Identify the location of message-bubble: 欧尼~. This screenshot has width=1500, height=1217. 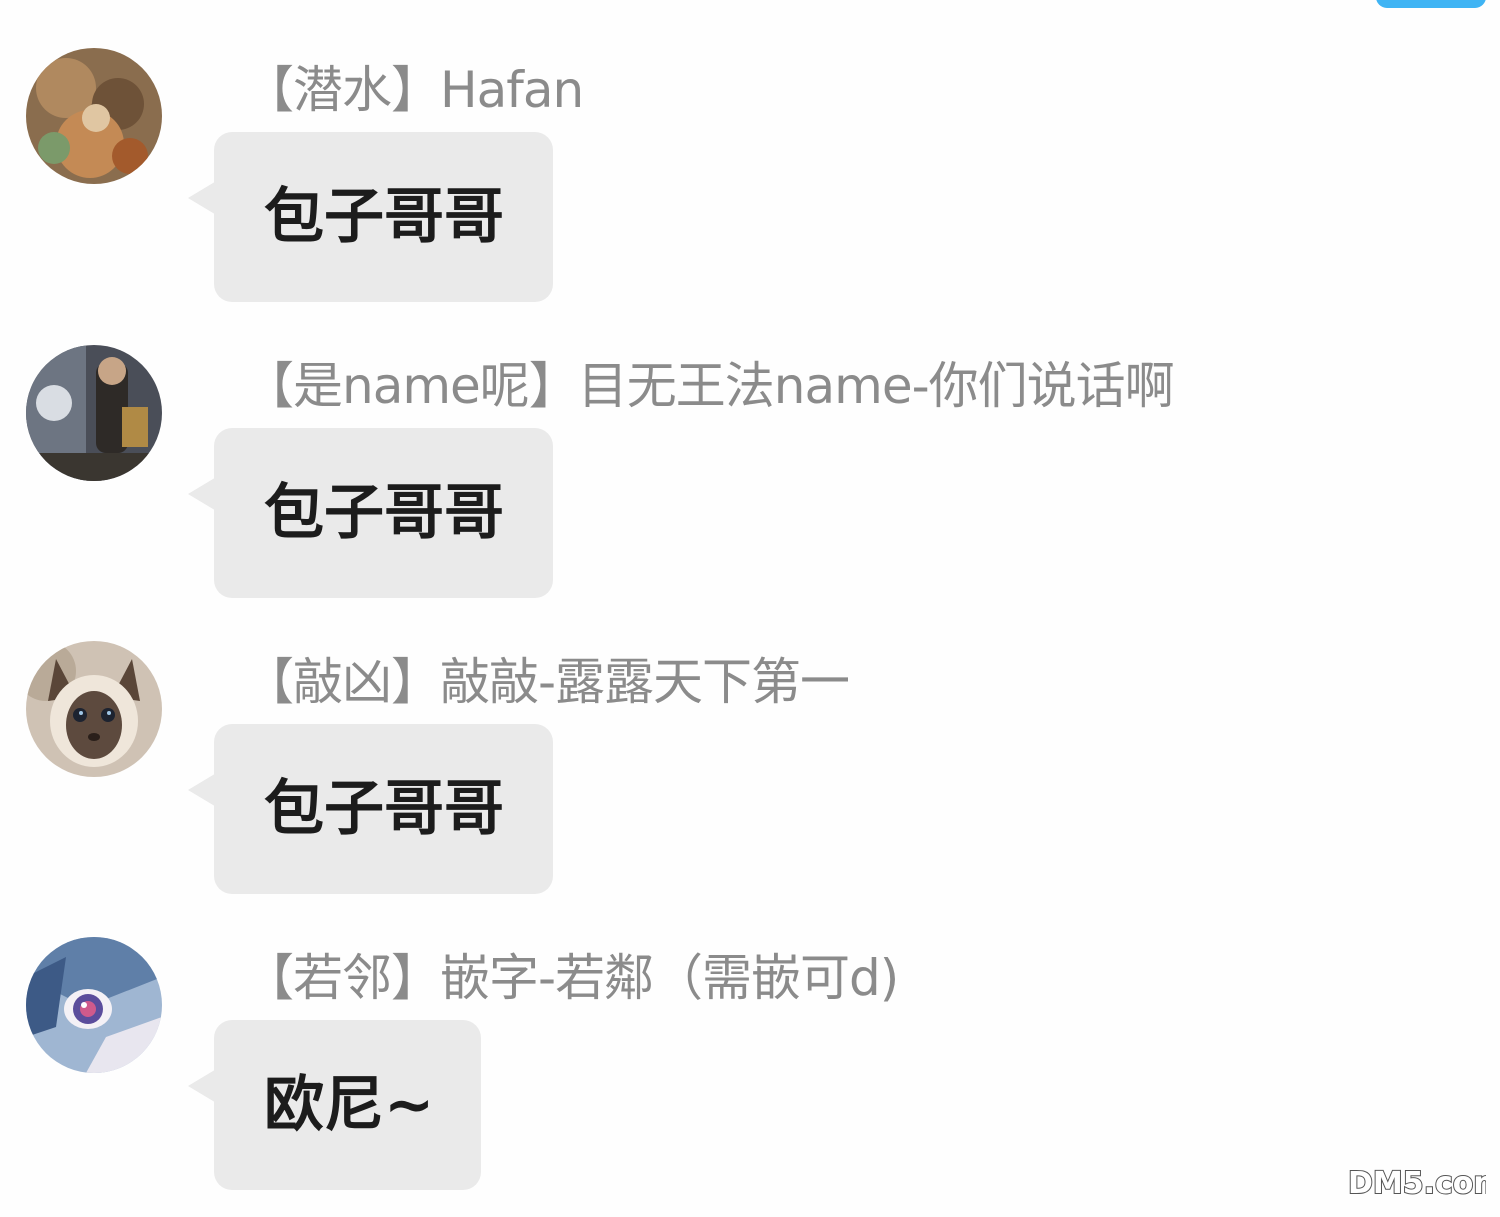
(347, 1105).